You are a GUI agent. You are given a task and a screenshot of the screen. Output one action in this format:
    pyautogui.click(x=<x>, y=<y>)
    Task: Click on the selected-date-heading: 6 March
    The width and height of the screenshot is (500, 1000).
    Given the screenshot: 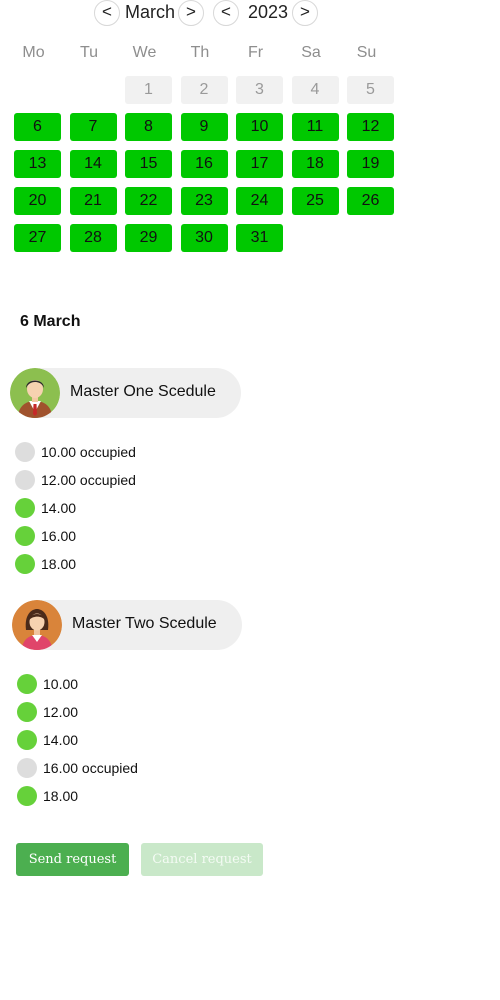 What is the action you would take?
    pyautogui.click(x=50, y=321)
    